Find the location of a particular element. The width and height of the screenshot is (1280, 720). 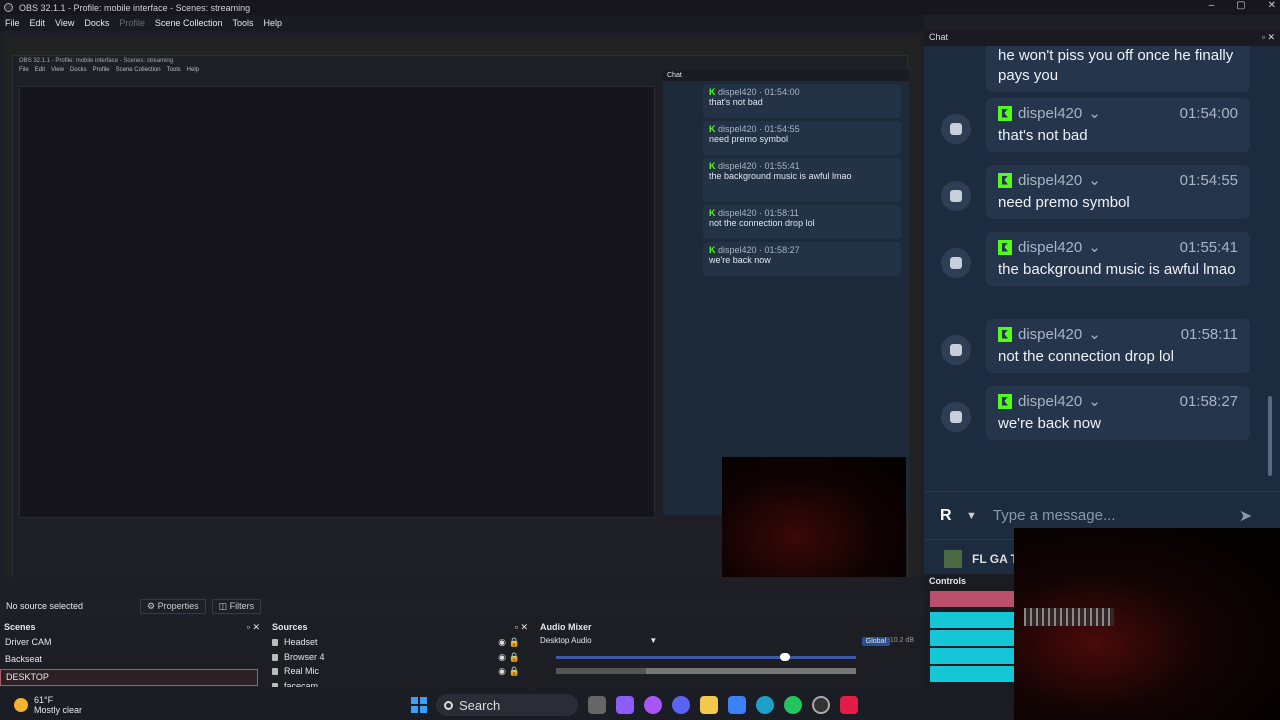

taskbar-search: Search is located at coordinates (507, 705).